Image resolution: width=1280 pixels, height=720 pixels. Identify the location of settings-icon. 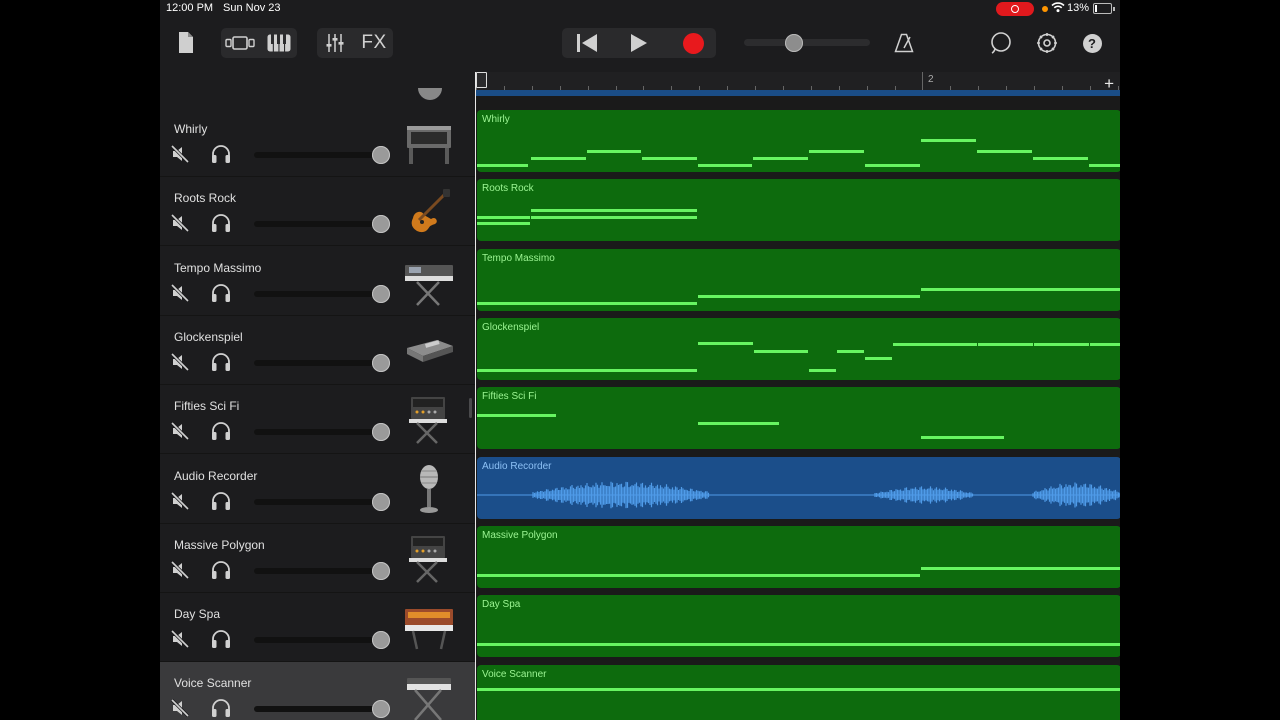
(1047, 43).